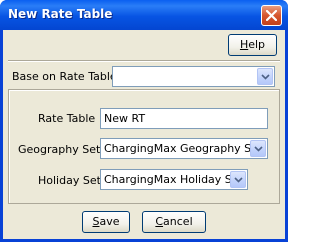 This screenshot has height=242, width=320. Describe the element at coordinates (178, 221) in the screenshot. I see `cancel-label-rest: ancel` at that location.